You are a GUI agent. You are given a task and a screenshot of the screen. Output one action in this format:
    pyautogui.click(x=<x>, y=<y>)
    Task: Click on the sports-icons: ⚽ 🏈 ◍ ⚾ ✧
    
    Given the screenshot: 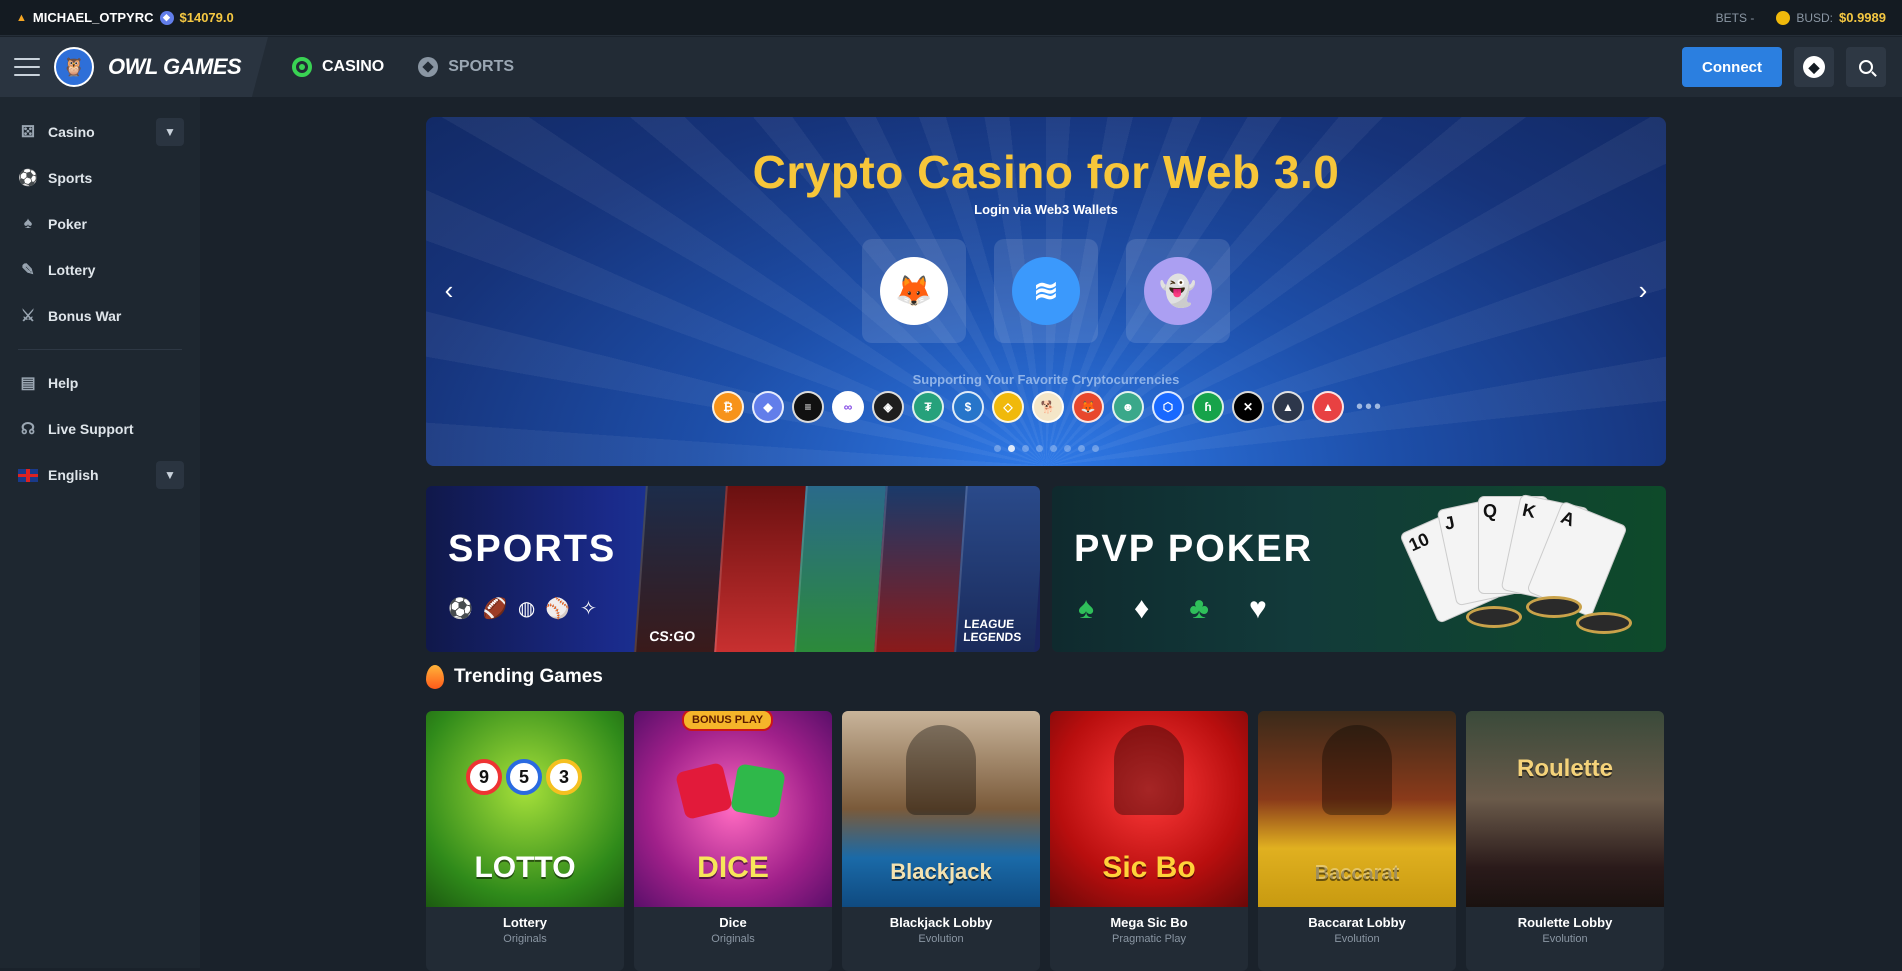 What is the action you would take?
    pyautogui.click(x=522, y=608)
    